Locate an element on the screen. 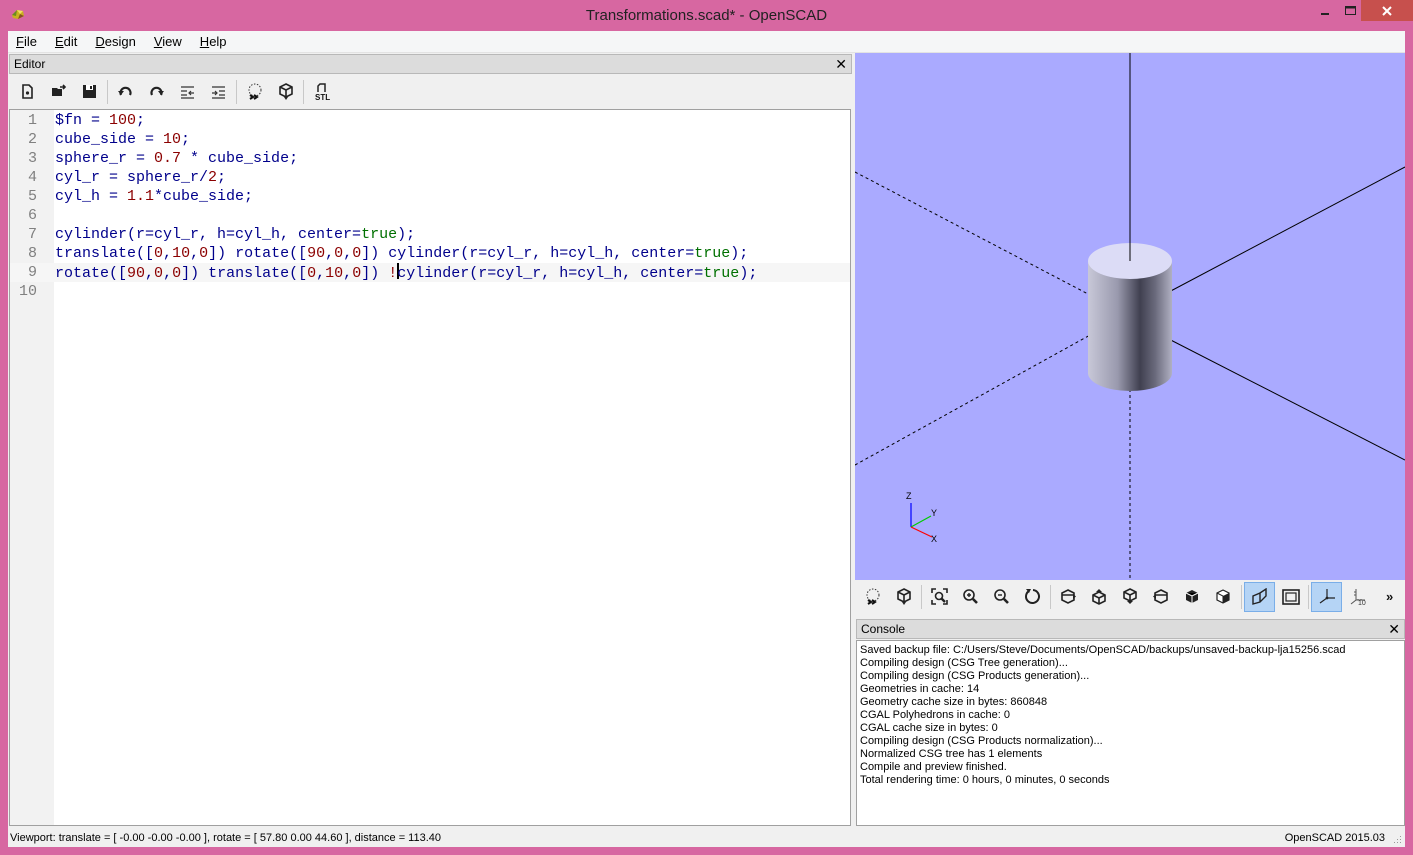  editor-unindent-button is located at coordinates (187, 92).